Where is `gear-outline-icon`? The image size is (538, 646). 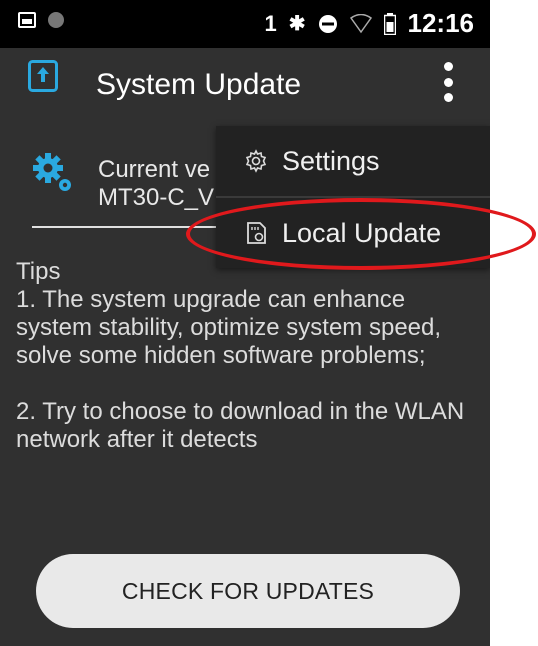
gear-outline-icon is located at coordinates (256, 161).